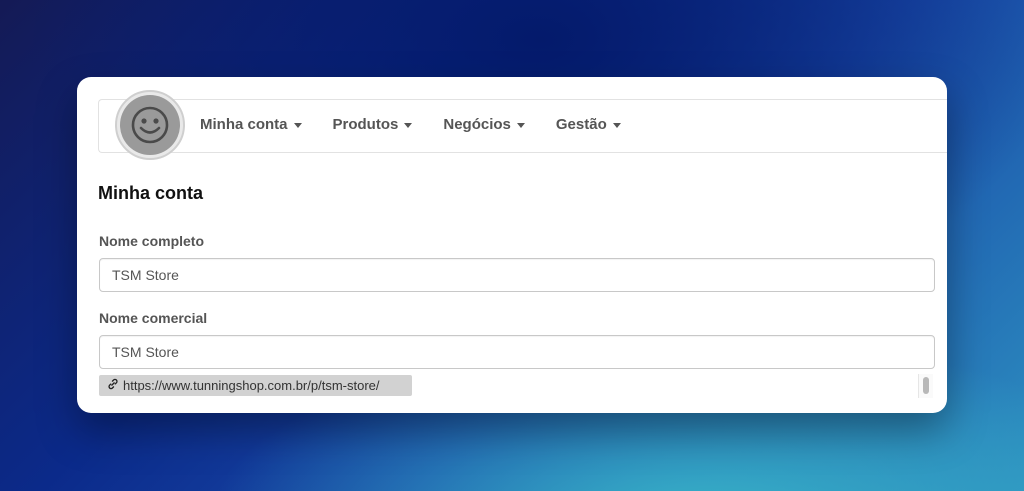 Image resolution: width=1024 pixels, height=491 pixels. Describe the element at coordinates (151, 193) in the screenshot. I see `page-title: Minha conta` at that location.